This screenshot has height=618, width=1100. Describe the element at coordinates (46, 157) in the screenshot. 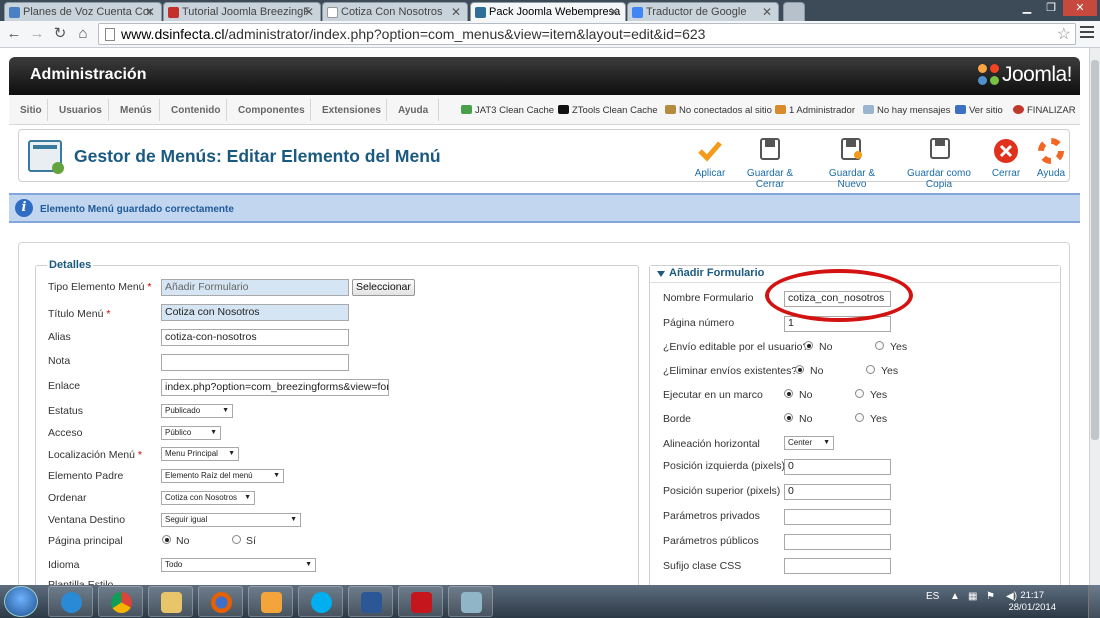

I see `menu-manager-icon` at that location.